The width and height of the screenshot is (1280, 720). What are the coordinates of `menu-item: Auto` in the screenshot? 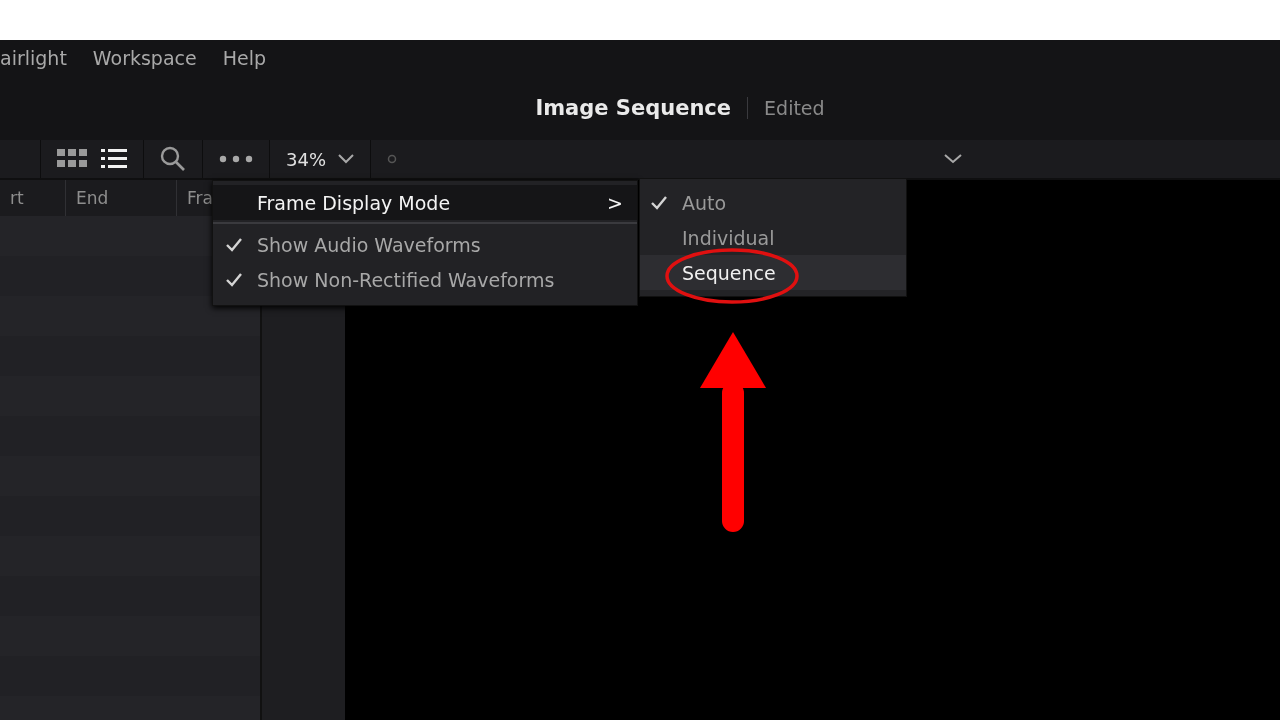 It's located at (773, 202).